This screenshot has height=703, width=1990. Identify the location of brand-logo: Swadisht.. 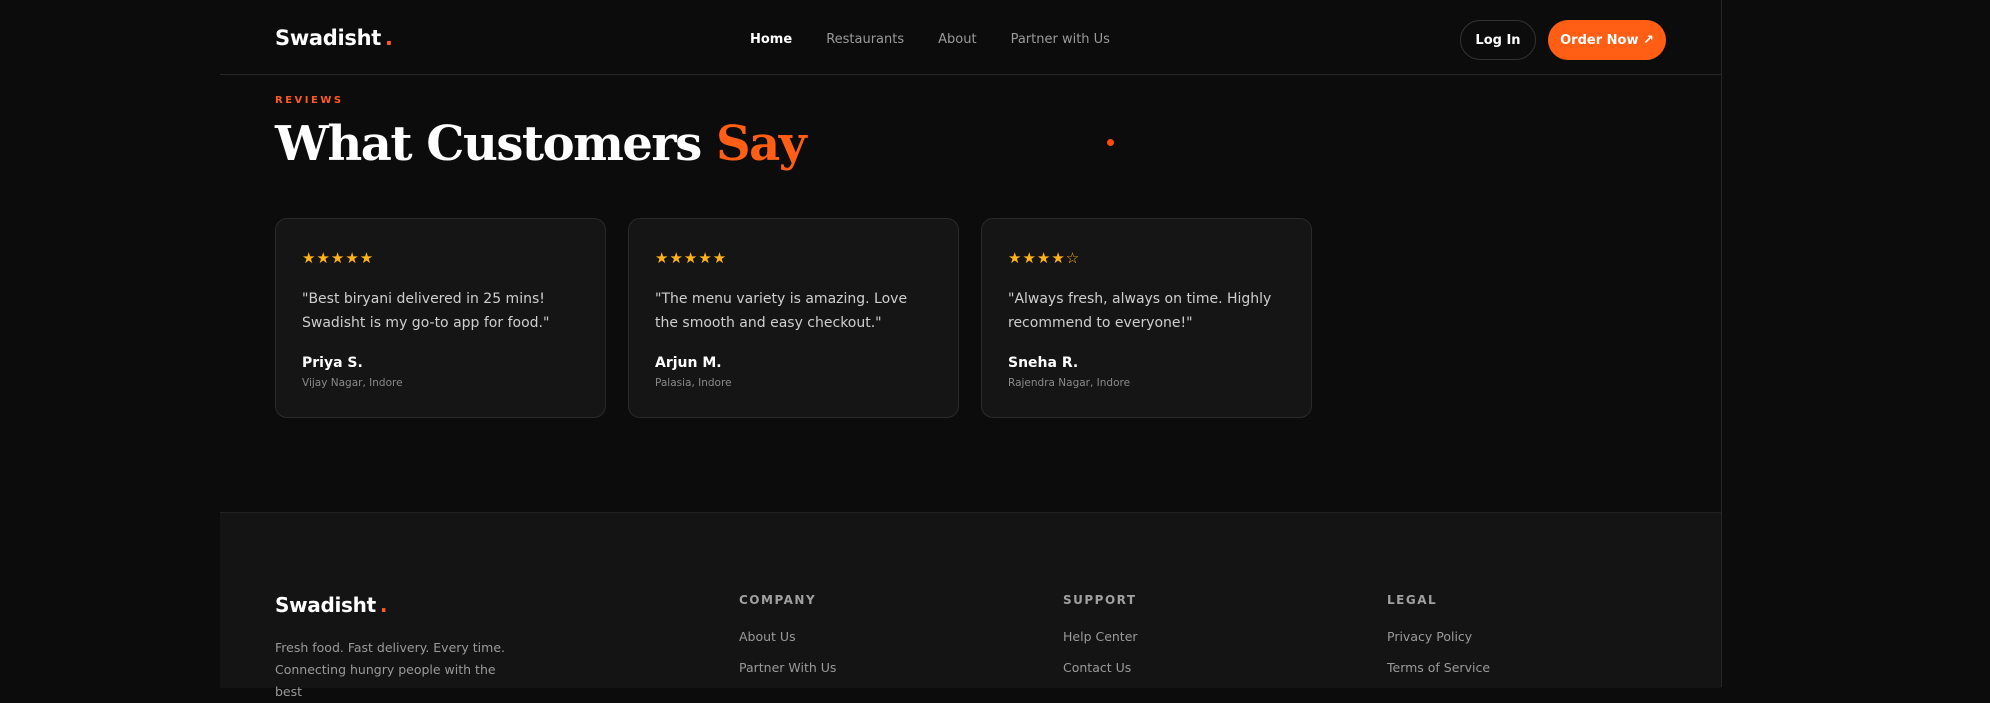
(334, 38).